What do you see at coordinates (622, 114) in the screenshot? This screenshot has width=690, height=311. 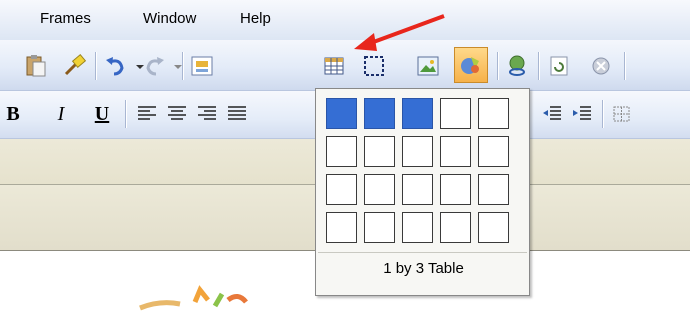 I see `borders-icon` at bounding box center [622, 114].